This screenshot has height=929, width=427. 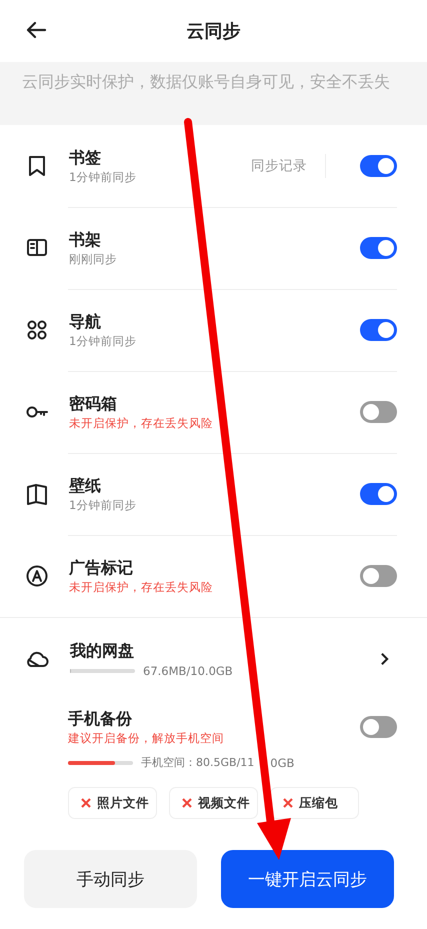 What do you see at coordinates (85, 240) in the screenshot?
I see `item-title: 书架` at bounding box center [85, 240].